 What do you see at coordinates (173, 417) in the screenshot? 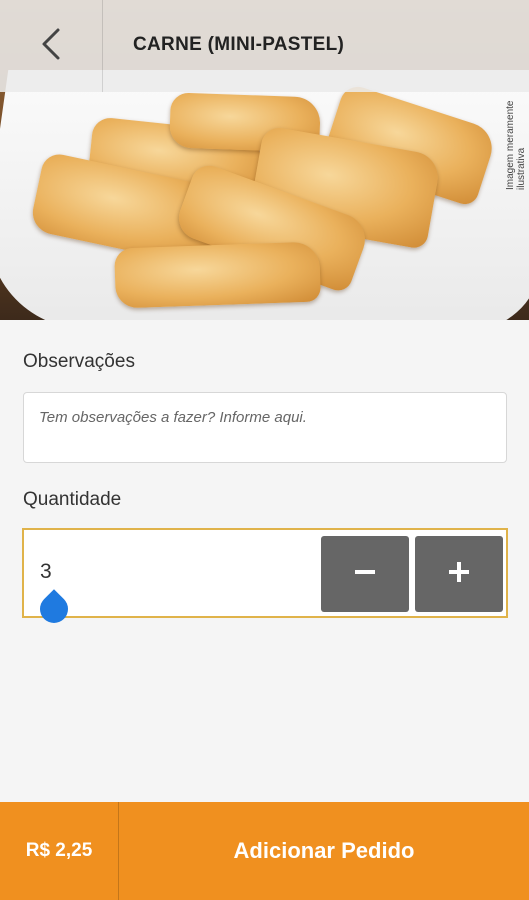
I see `observations-placeholder: Tem observações a fazer? Informe aqui.` at bounding box center [173, 417].